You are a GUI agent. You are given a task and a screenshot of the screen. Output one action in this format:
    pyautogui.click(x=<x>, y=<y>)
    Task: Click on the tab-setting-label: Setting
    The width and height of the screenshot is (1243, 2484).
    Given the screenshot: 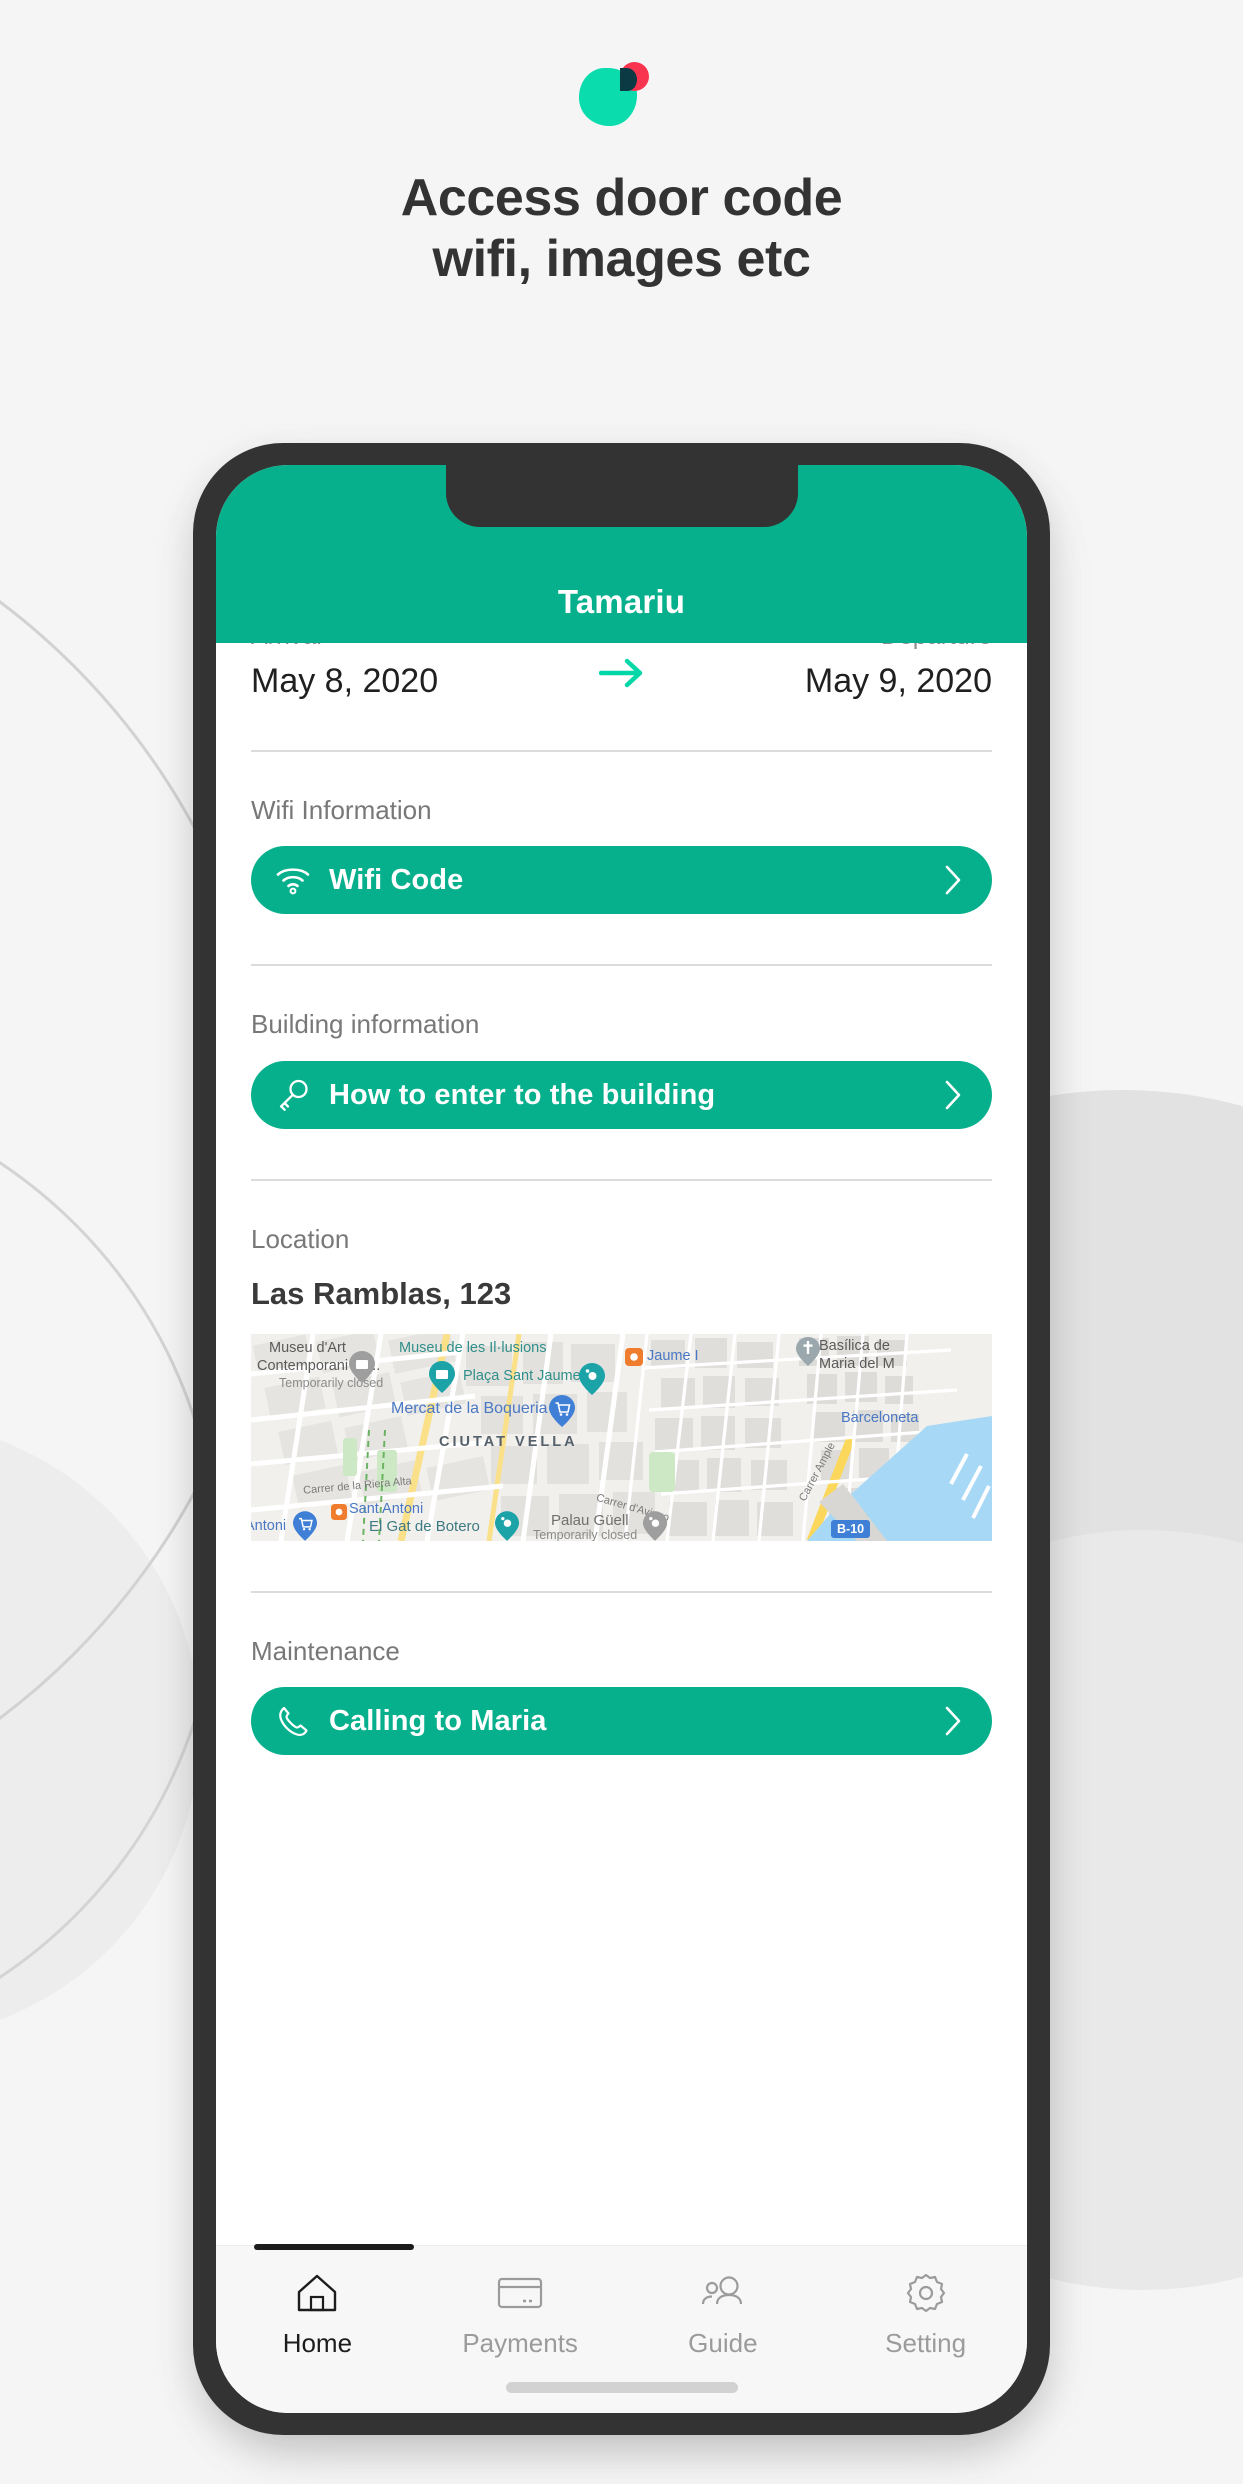 What is the action you would take?
    pyautogui.click(x=926, y=2343)
    